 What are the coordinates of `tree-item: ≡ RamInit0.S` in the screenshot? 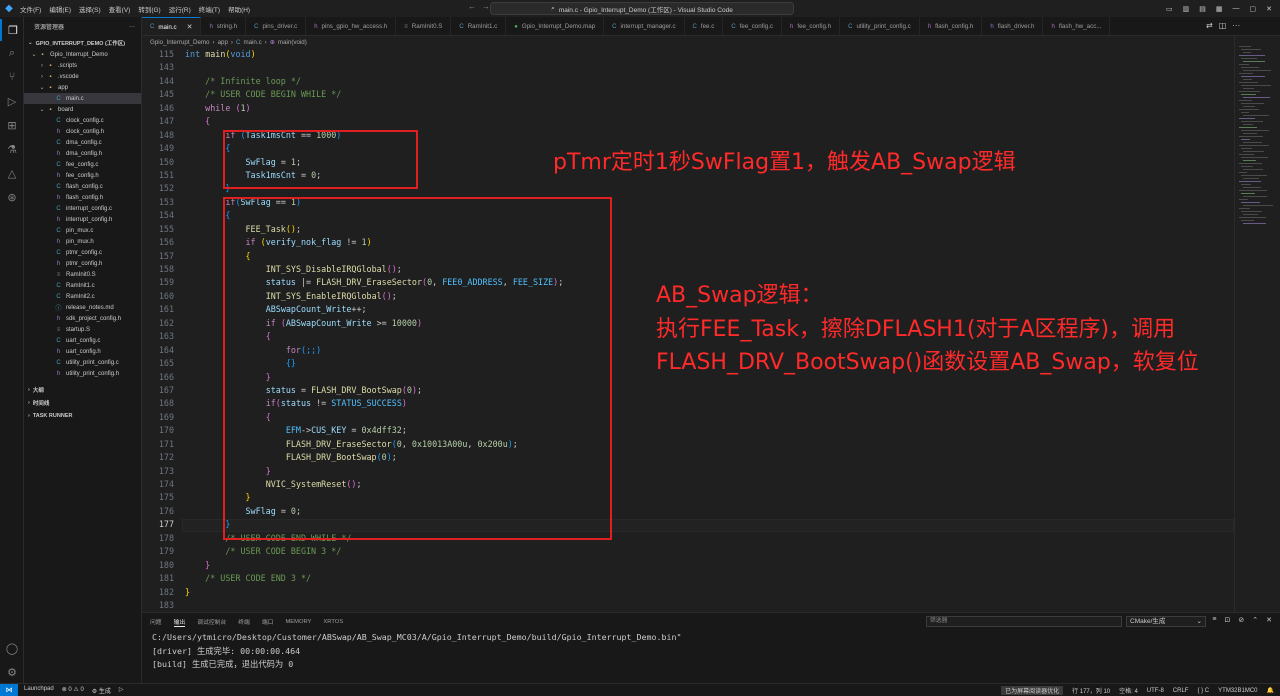 It's located at (82, 274).